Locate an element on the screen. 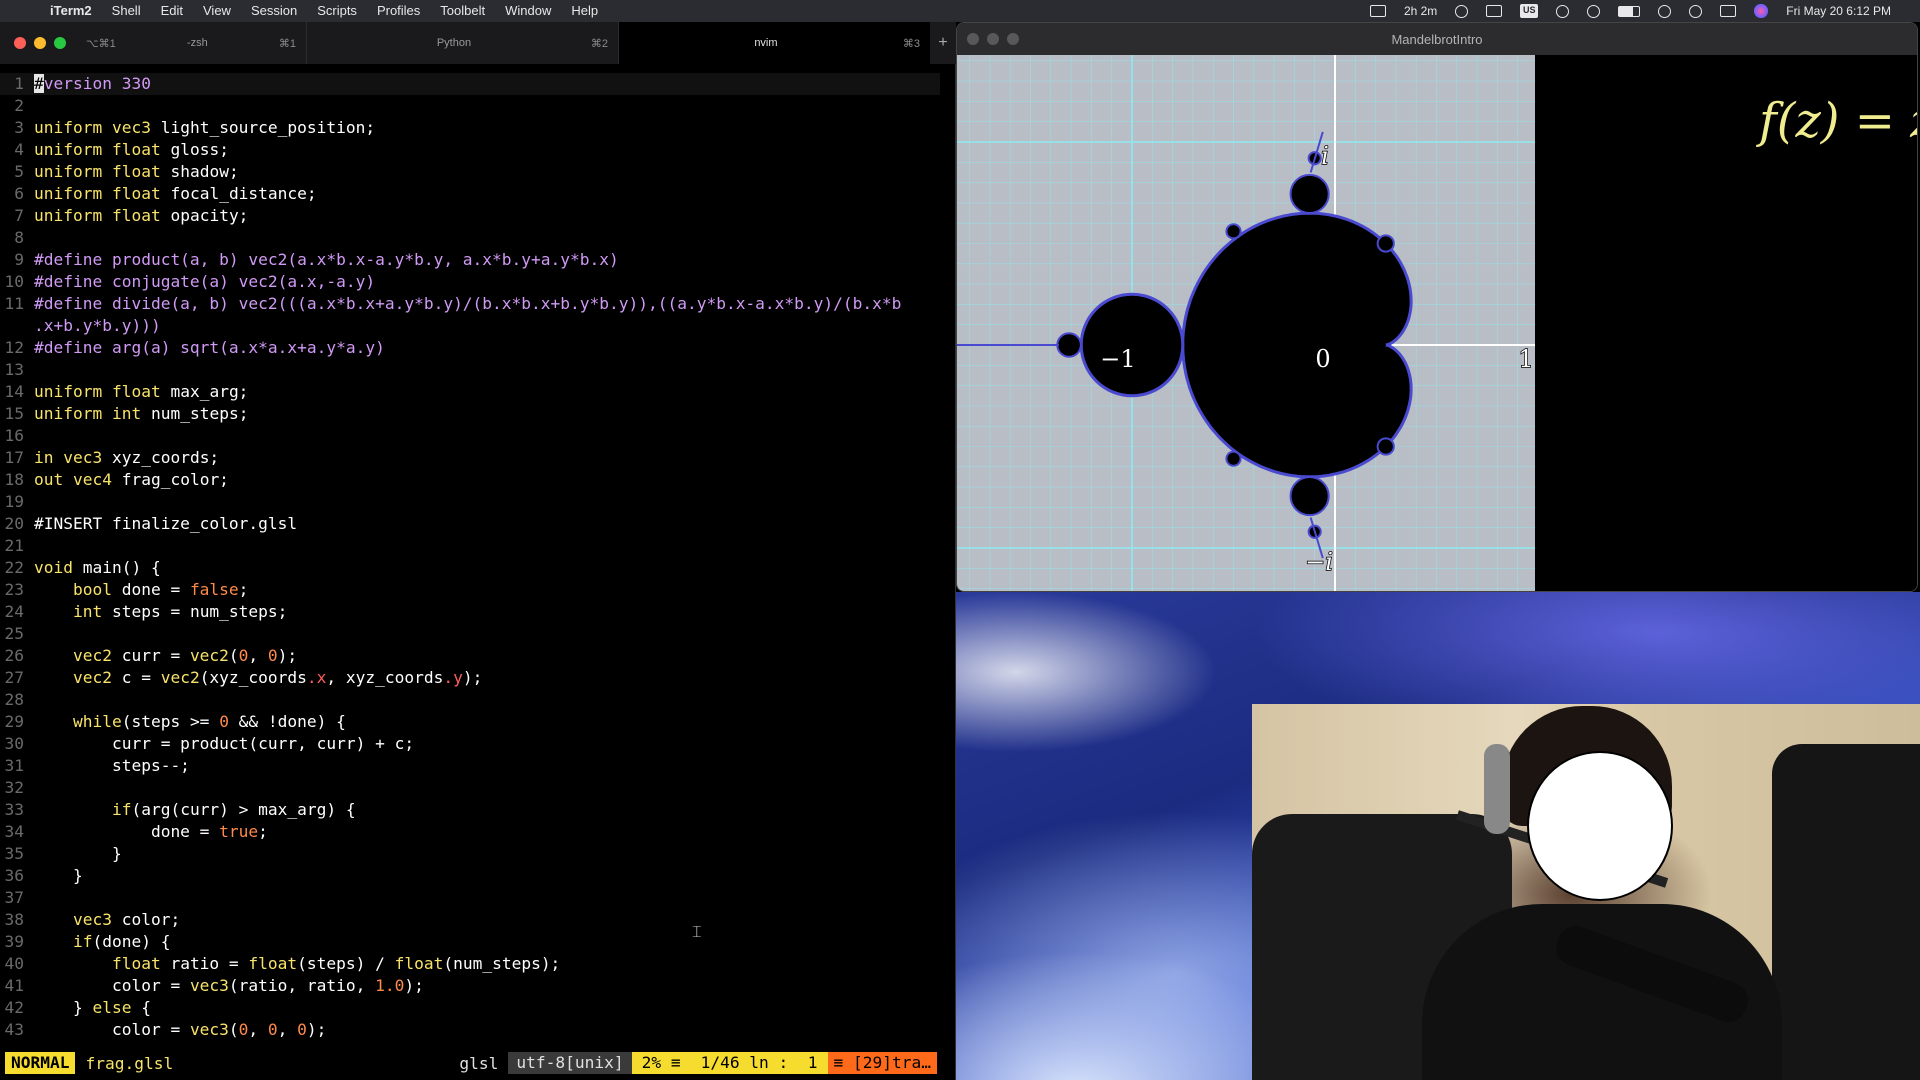 The height and width of the screenshot is (1080, 1920). battery-icon is located at coordinates (1629, 11).